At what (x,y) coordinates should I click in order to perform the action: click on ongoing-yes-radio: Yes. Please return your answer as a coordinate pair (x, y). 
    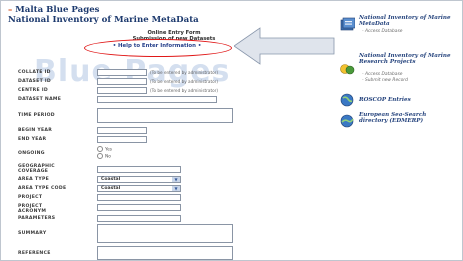
    Looking at the image, I should click on (104, 149).